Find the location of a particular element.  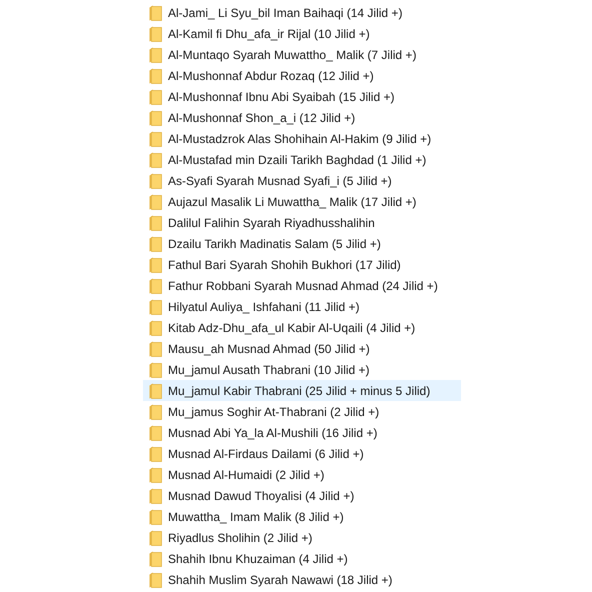

folder-item: Mausu_ah Musnad Ahmad (50 Jilid +) is located at coordinates (302, 348).